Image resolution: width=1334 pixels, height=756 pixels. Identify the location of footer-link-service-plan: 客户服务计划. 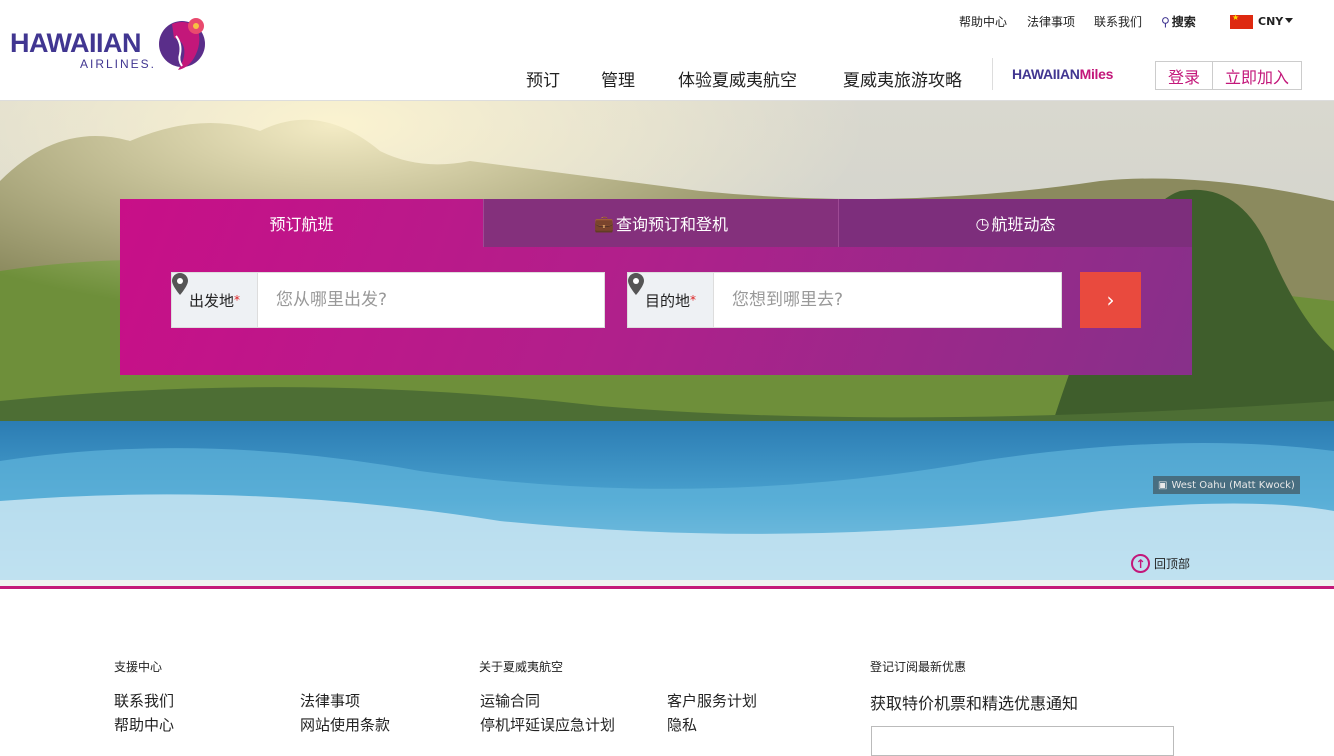
(712, 700).